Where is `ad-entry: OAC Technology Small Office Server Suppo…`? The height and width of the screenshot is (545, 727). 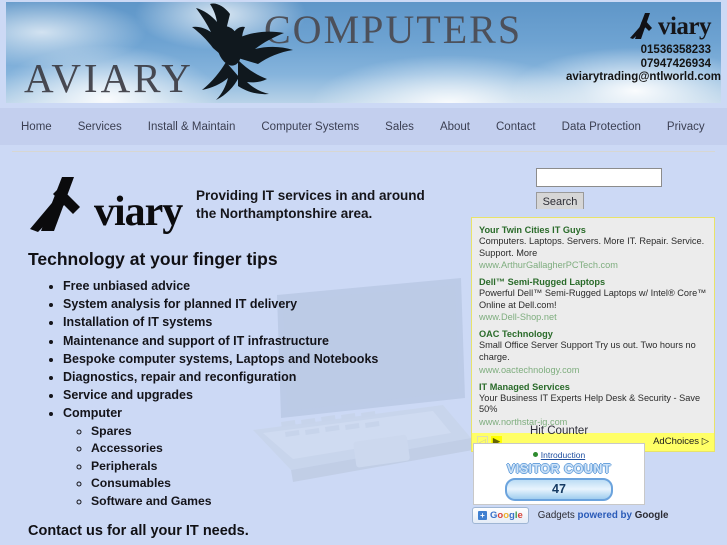
ad-entry: OAC Technology Small Office Server Suppo… is located at coordinates (593, 351).